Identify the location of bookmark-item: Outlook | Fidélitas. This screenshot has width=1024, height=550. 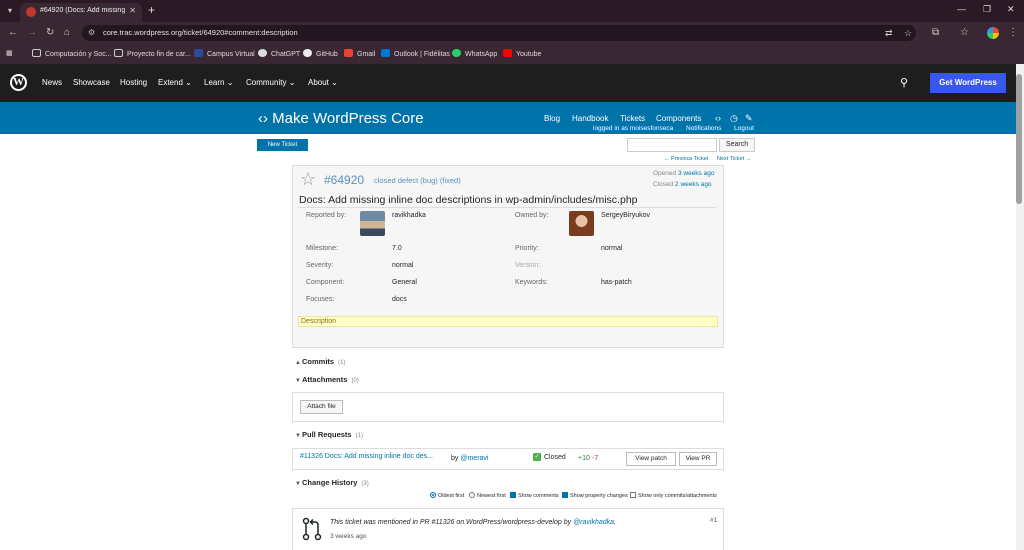
(415, 53).